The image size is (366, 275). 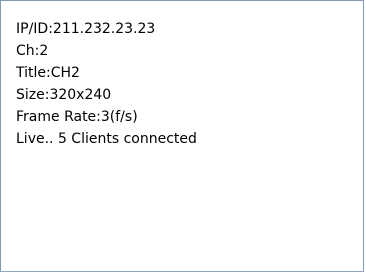 What do you see at coordinates (48, 73) in the screenshot?
I see `title-line: Title:CH2` at bounding box center [48, 73].